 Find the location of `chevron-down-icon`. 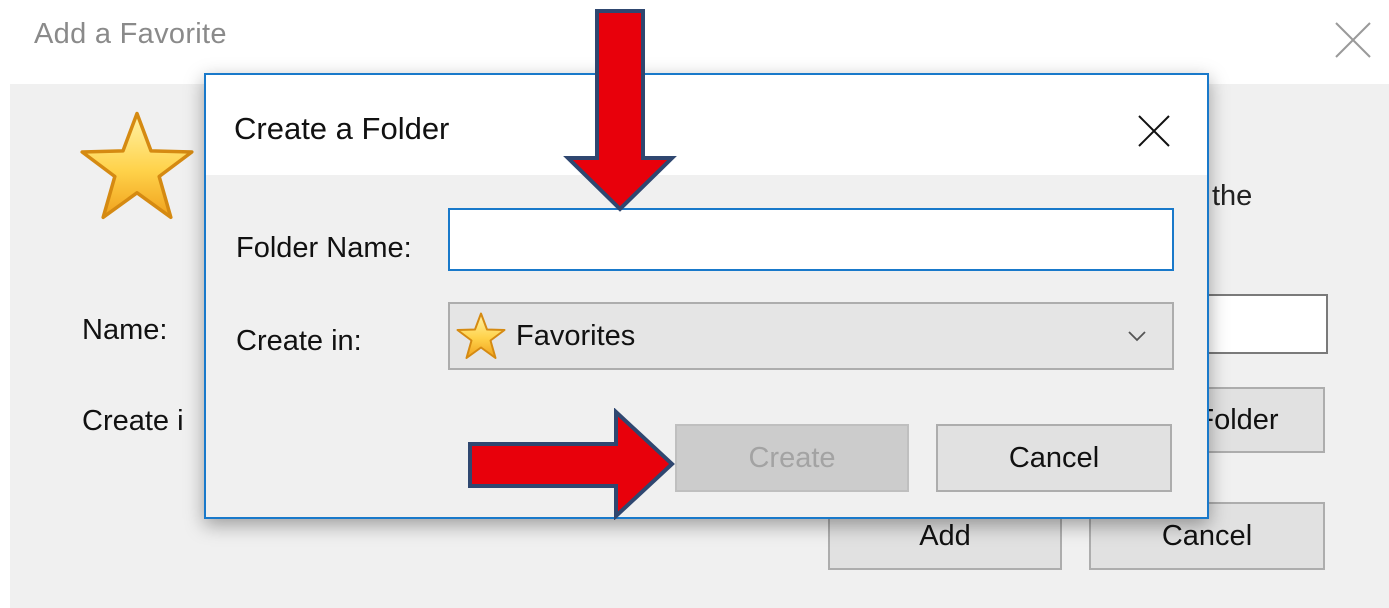

chevron-down-icon is located at coordinates (1137, 336).